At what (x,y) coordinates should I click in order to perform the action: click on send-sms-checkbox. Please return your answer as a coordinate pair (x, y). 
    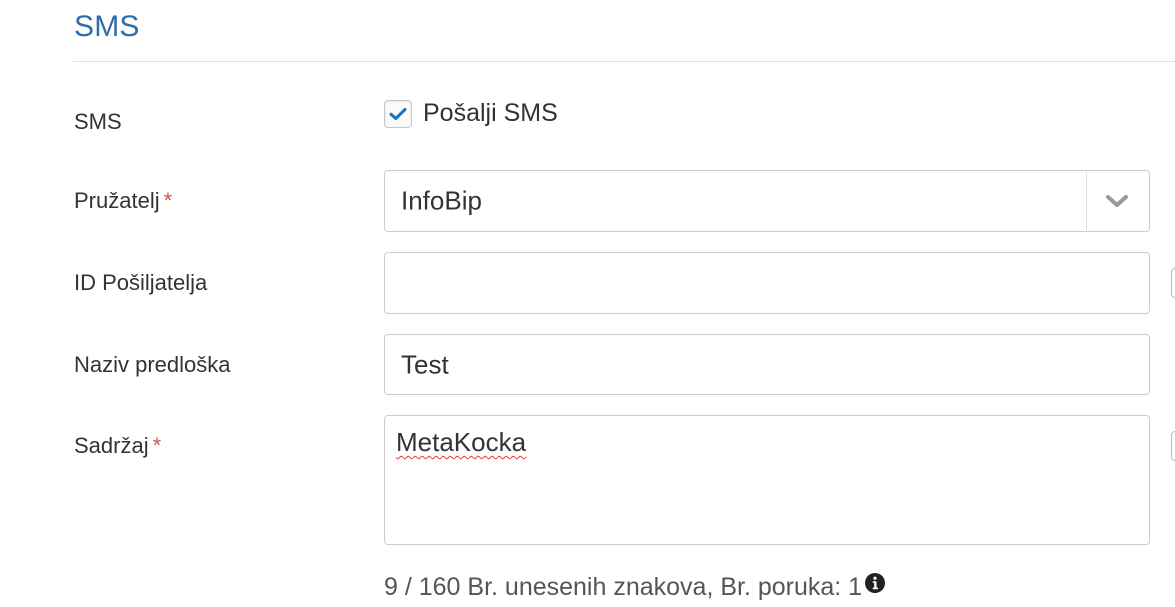
    Looking at the image, I should click on (398, 113).